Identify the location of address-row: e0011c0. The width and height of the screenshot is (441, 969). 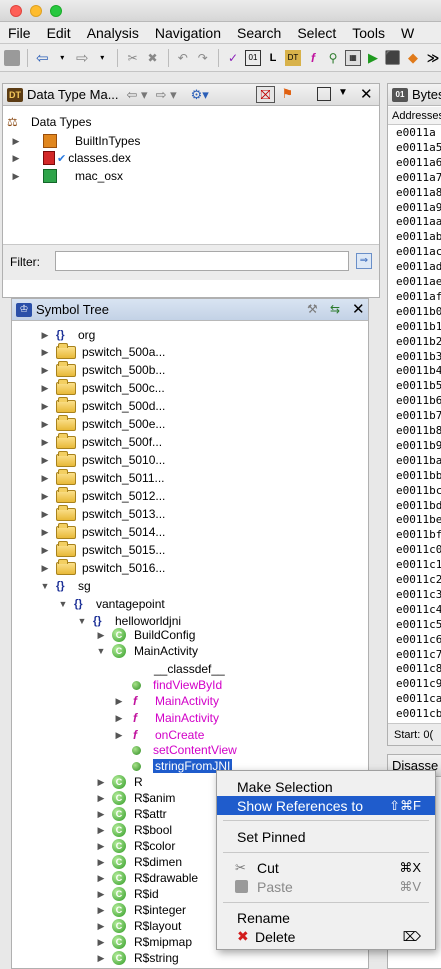
(418, 550).